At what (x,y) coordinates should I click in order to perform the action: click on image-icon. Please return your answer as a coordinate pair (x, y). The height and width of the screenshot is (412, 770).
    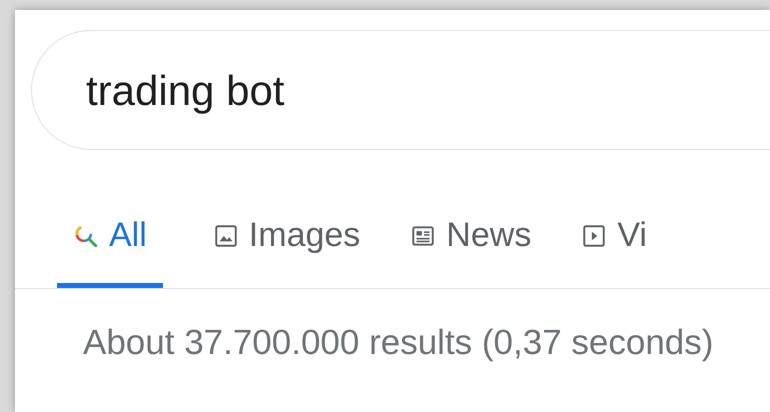
    Looking at the image, I should click on (225, 235).